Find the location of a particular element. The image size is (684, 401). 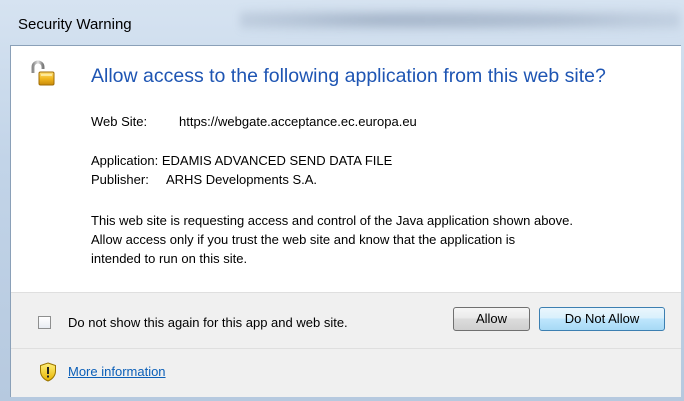

publisher-row: Publisher: ARHS Developments S.A. is located at coordinates (204, 179).